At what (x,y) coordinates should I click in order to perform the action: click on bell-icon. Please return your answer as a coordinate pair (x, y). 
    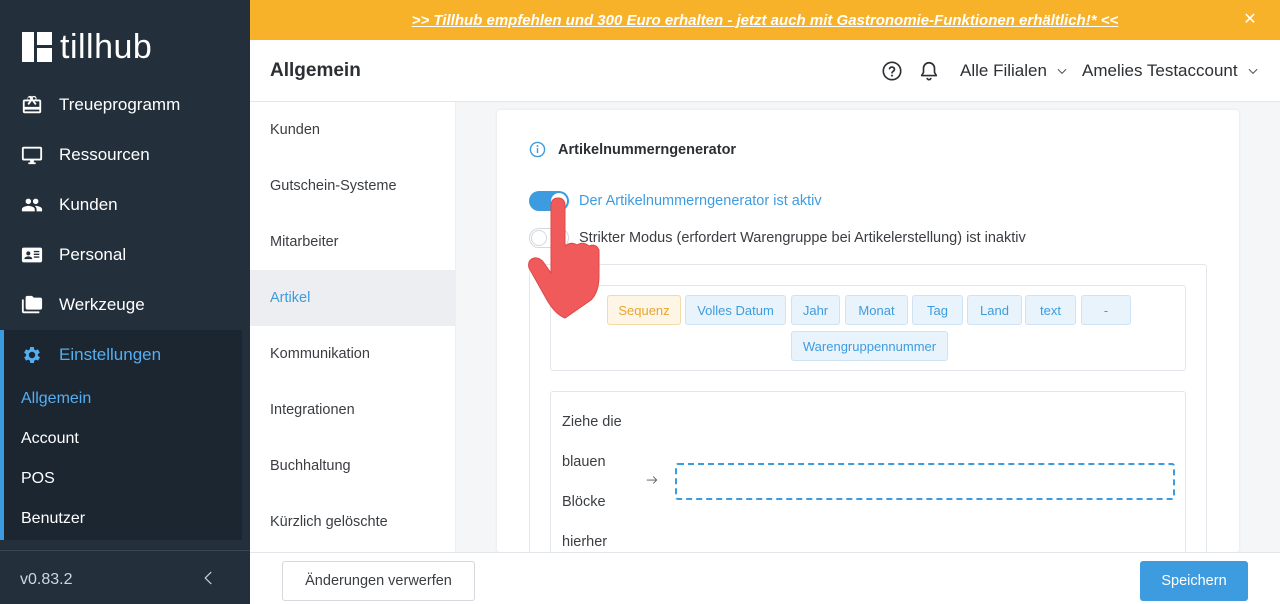
    Looking at the image, I should click on (929, 71).